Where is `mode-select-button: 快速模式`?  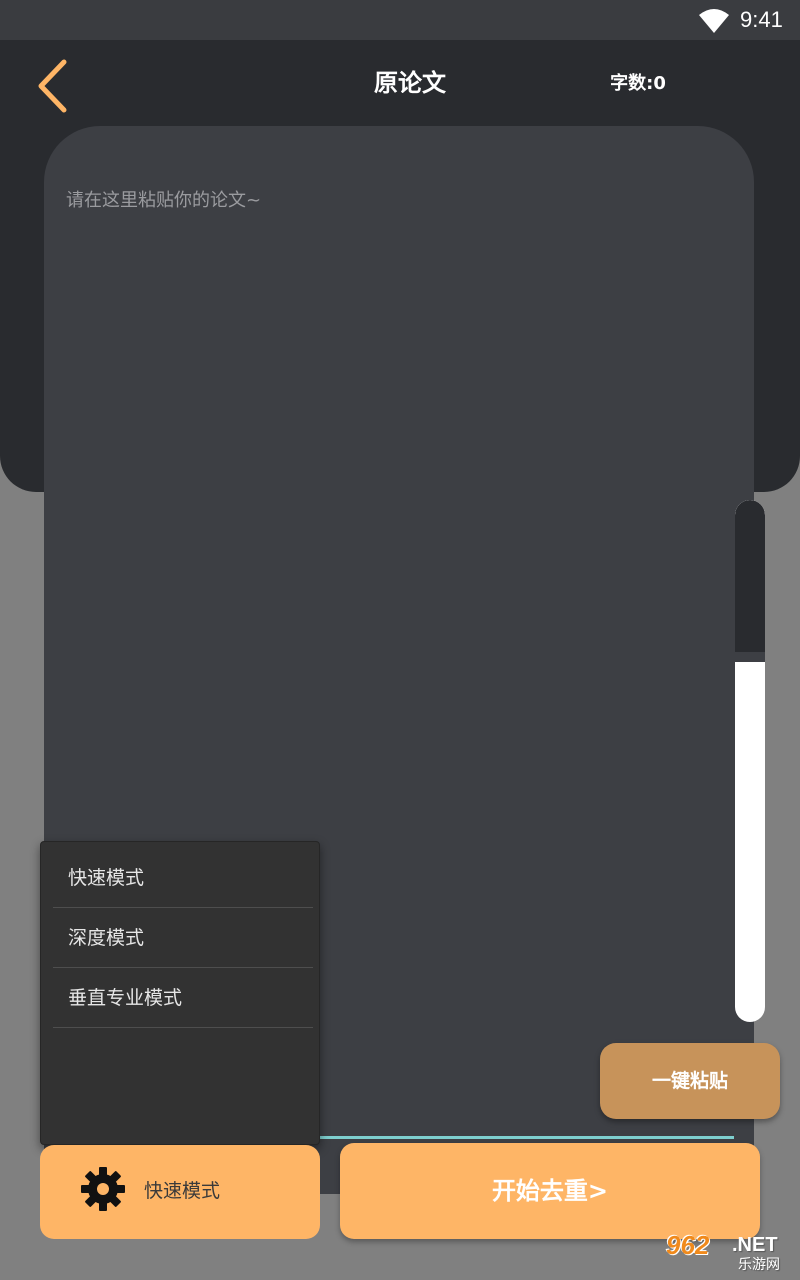 mode-select-button: 快速模式 is located at coordinates (180, 1192).